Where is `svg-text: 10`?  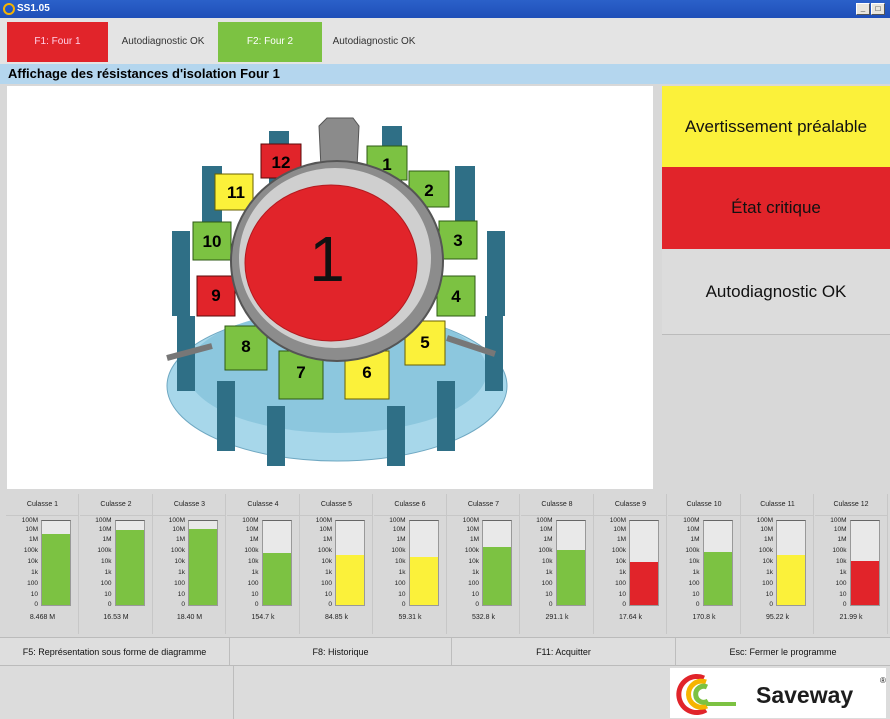 svg-text: 10 is located at coordinates (212, 241).